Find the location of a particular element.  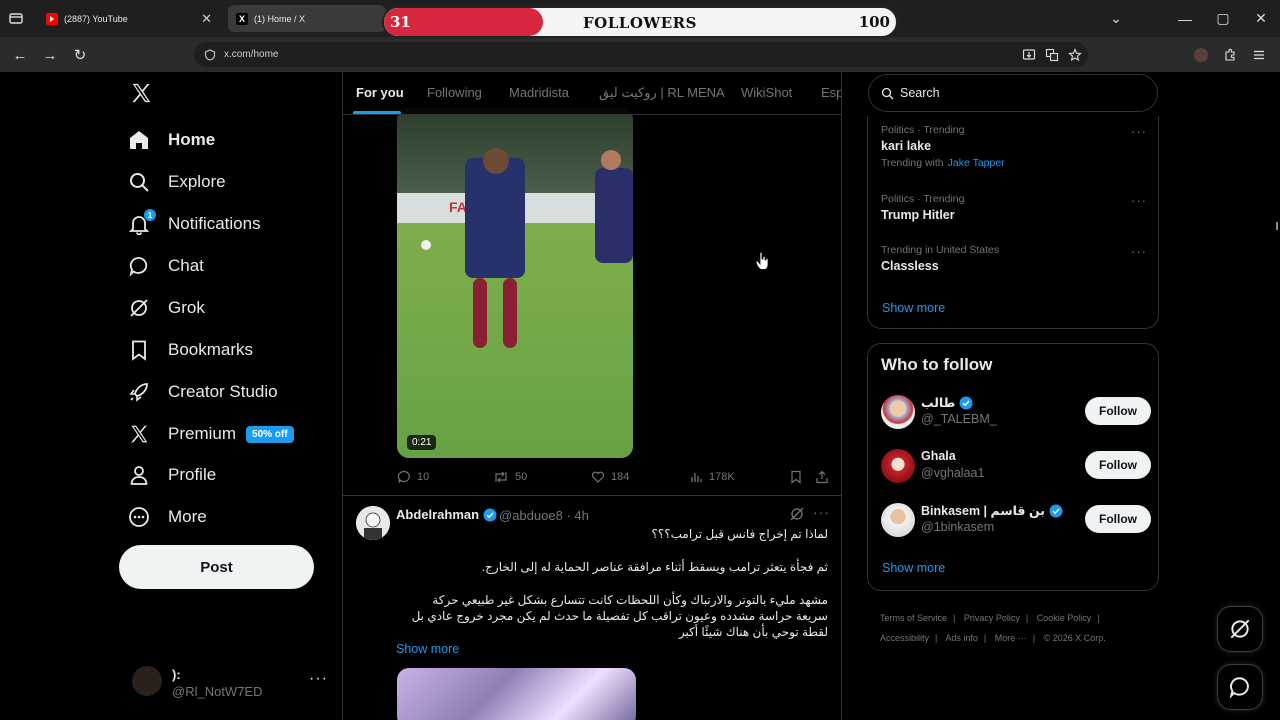

tab-esp: Esp is located at coordinates (831, 92).